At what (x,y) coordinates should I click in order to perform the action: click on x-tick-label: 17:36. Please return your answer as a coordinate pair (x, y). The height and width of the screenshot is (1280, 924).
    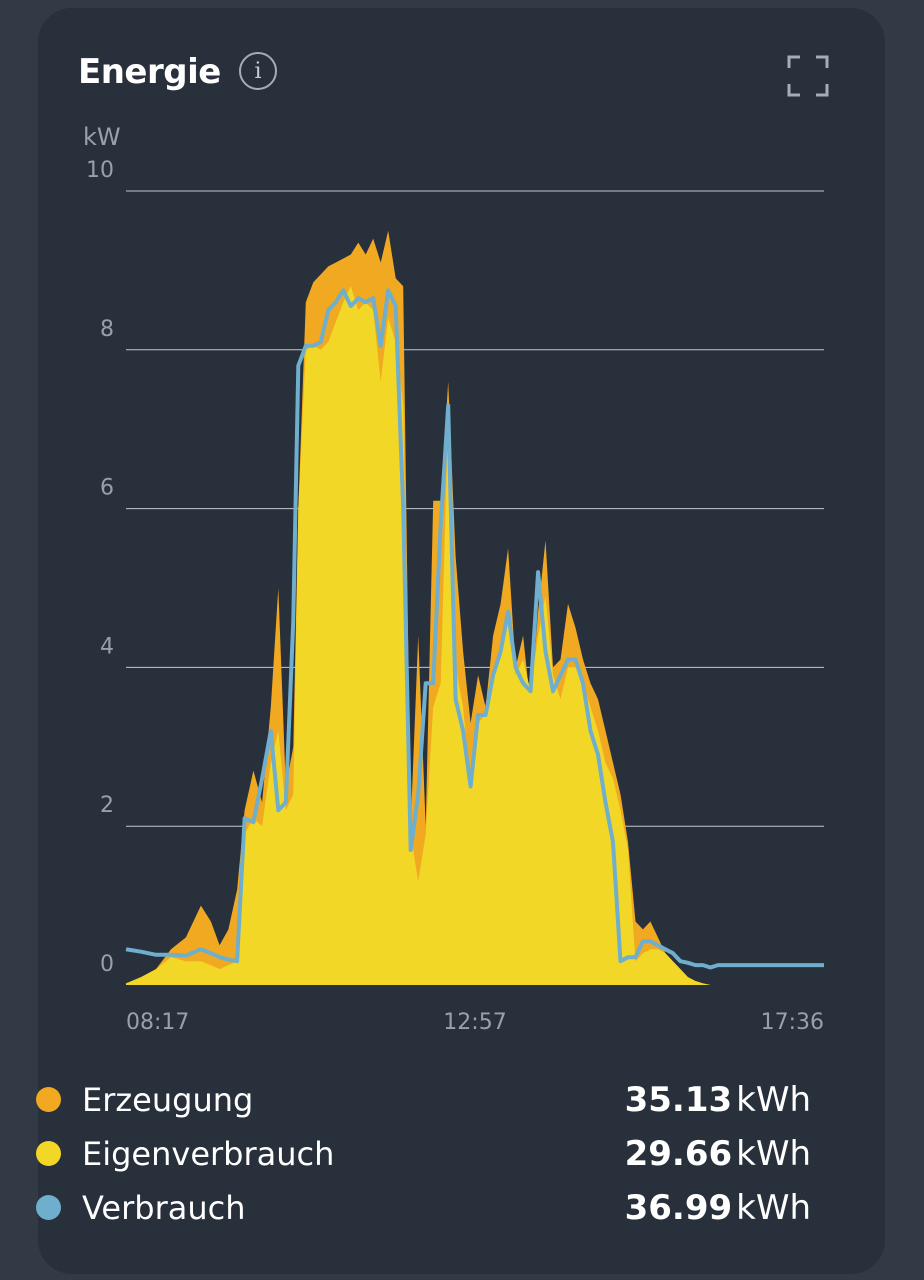
    Looking at the image, I should click on (792, 1022).